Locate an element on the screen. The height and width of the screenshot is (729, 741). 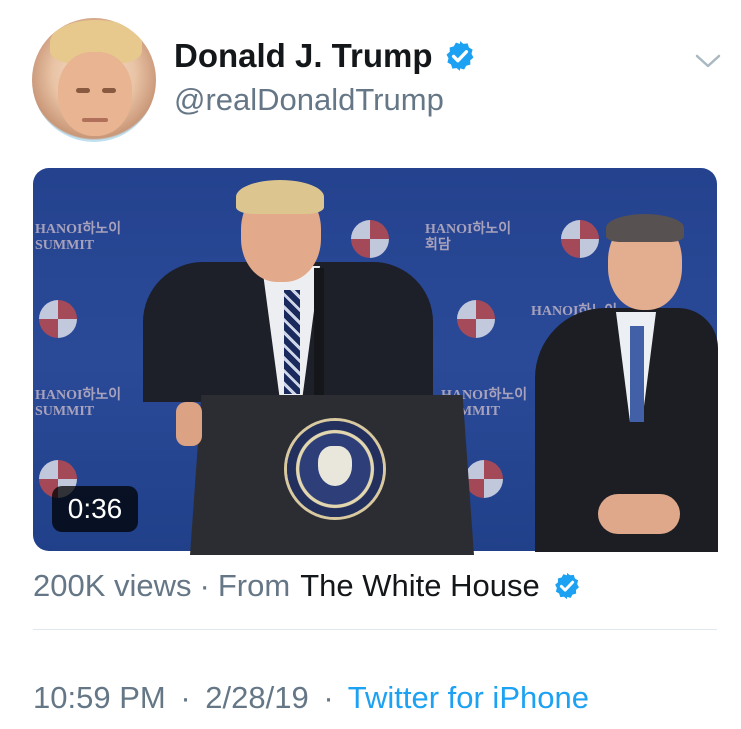
author-avatar is located at coordinates (94, 80).